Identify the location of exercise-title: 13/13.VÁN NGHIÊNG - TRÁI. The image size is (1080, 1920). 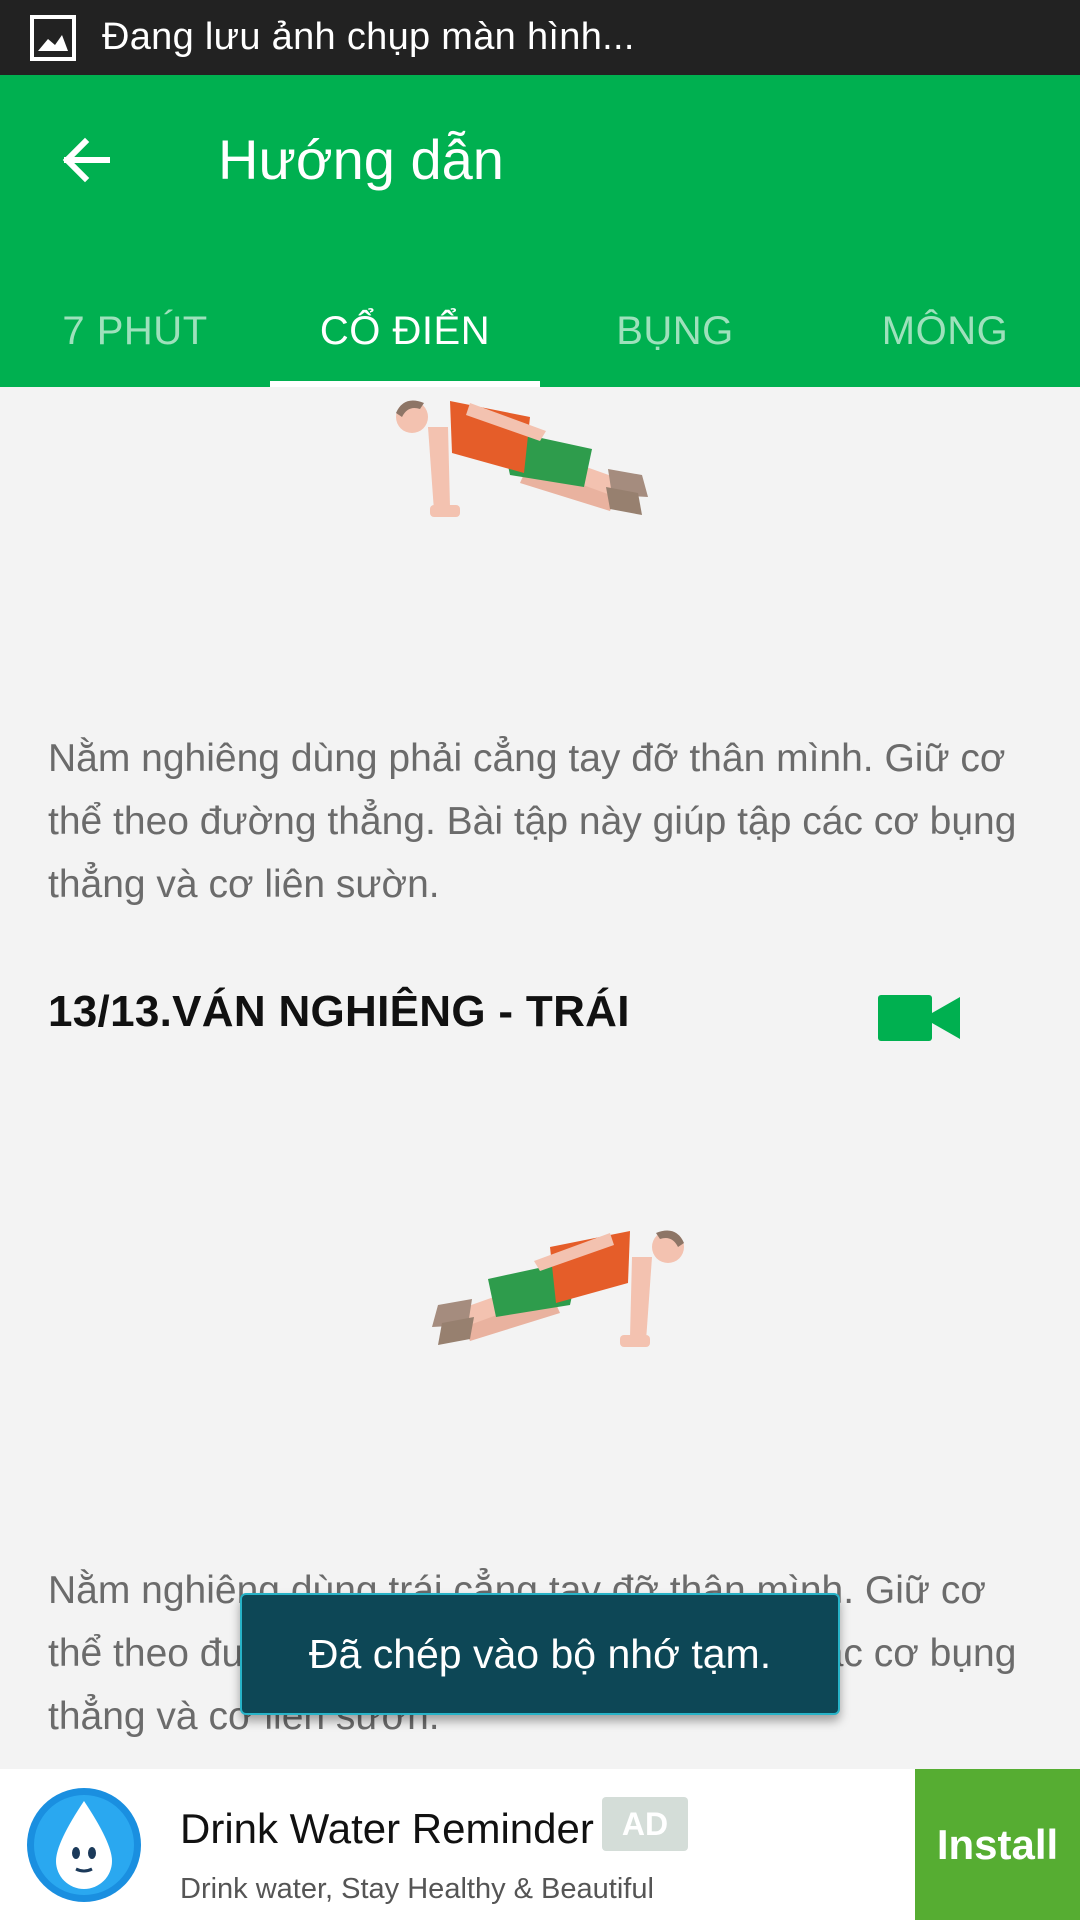
(339, 1011).